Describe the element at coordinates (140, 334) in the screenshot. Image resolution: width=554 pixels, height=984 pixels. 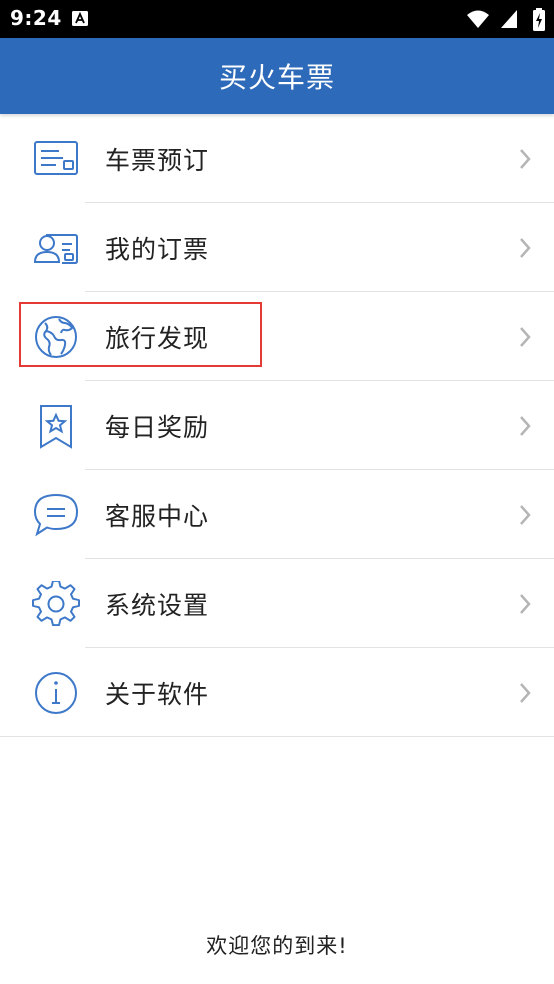
I see `selection-highlight` at that location.